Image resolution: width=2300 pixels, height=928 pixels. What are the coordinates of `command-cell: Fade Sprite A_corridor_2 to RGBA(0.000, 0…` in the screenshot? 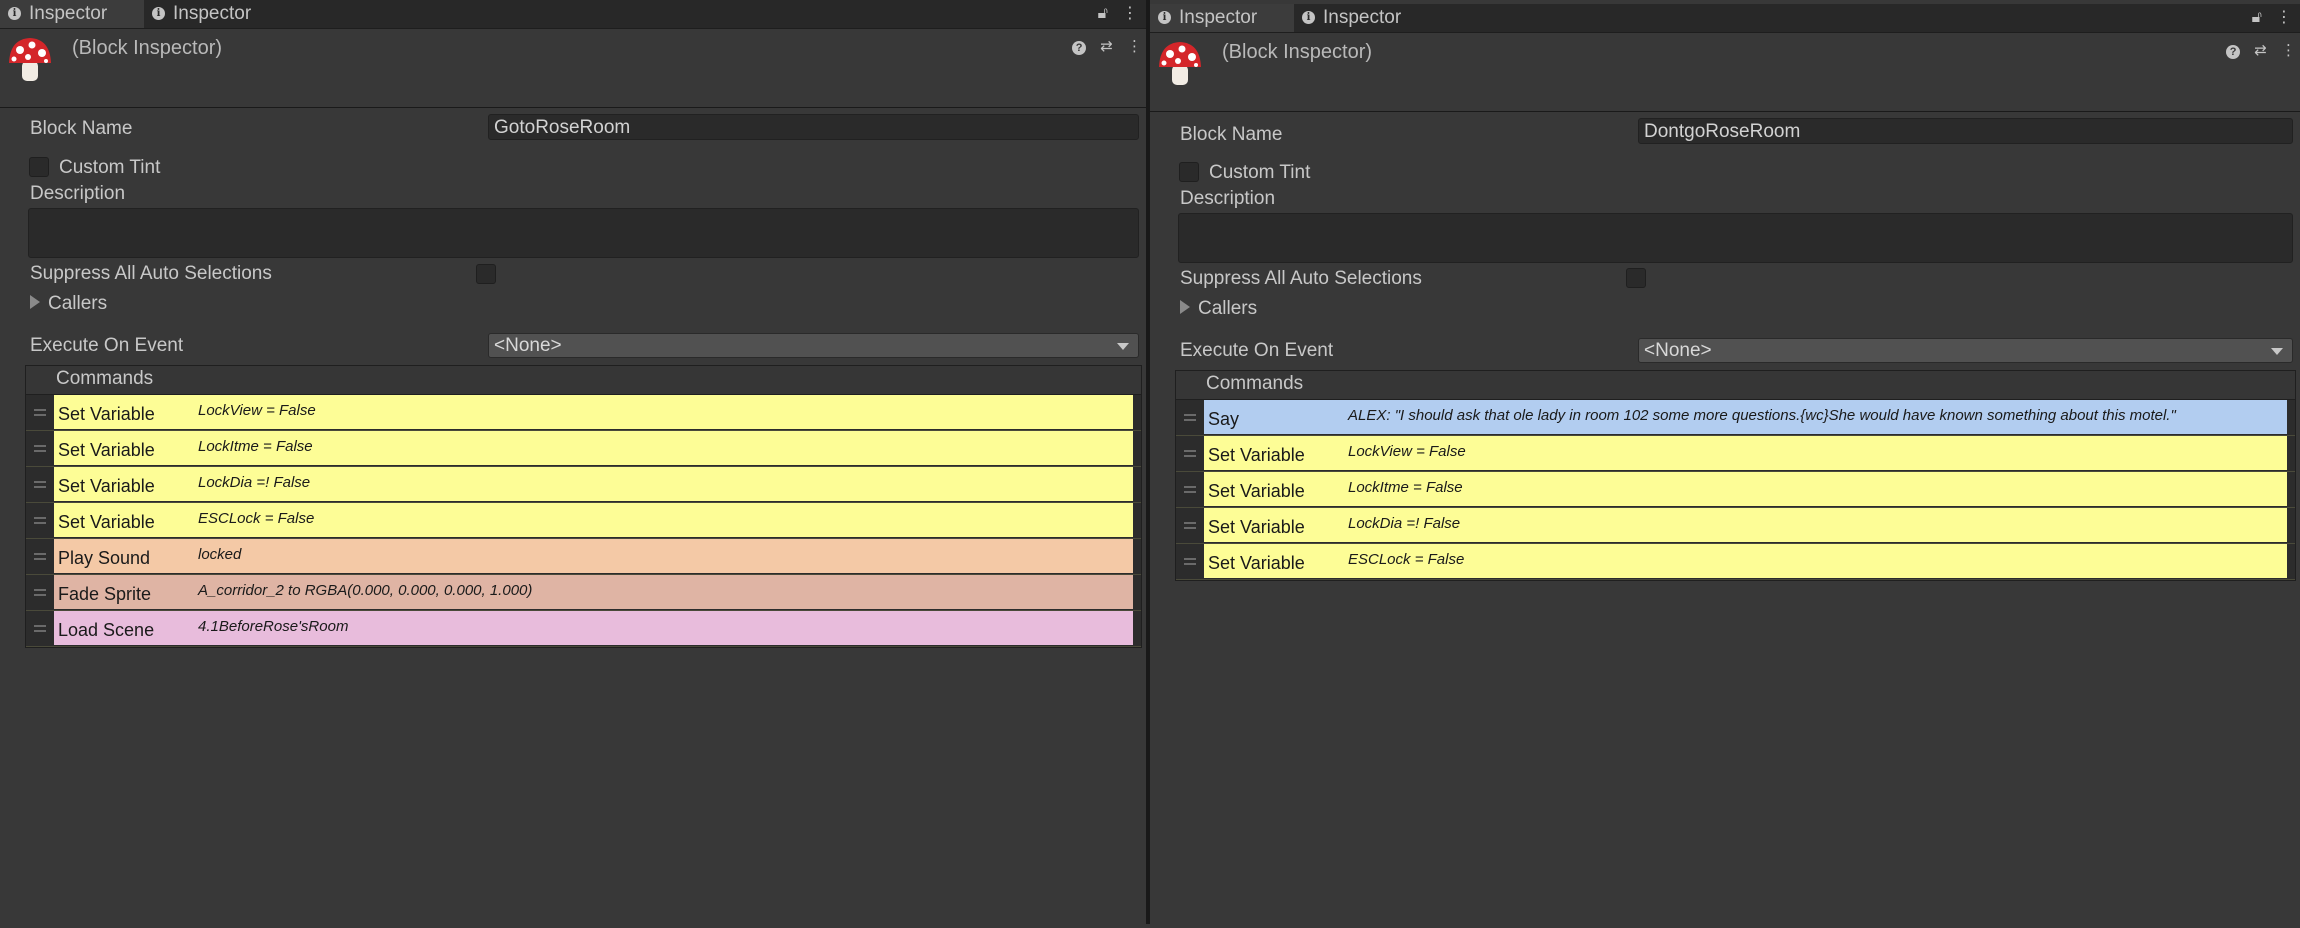 It's located at (593, 592).